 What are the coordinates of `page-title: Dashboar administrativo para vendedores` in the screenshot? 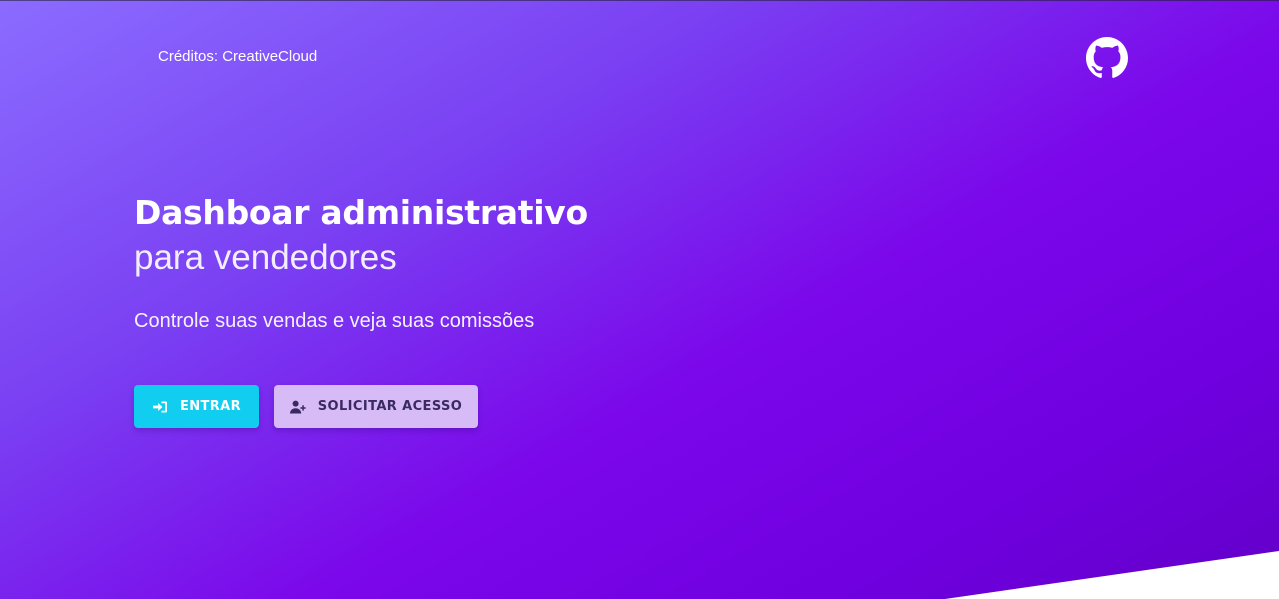 It's located at (361, 236).